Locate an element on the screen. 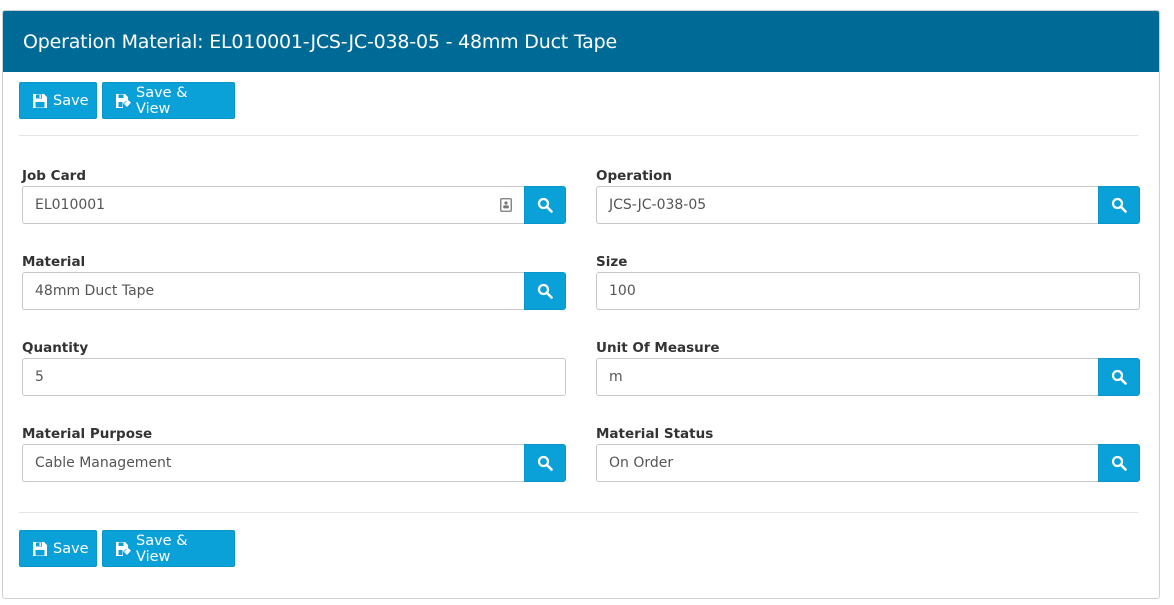 This screenshot has height=605, width=1174. size-input-group: 100 is located at coordinates (868, 291).